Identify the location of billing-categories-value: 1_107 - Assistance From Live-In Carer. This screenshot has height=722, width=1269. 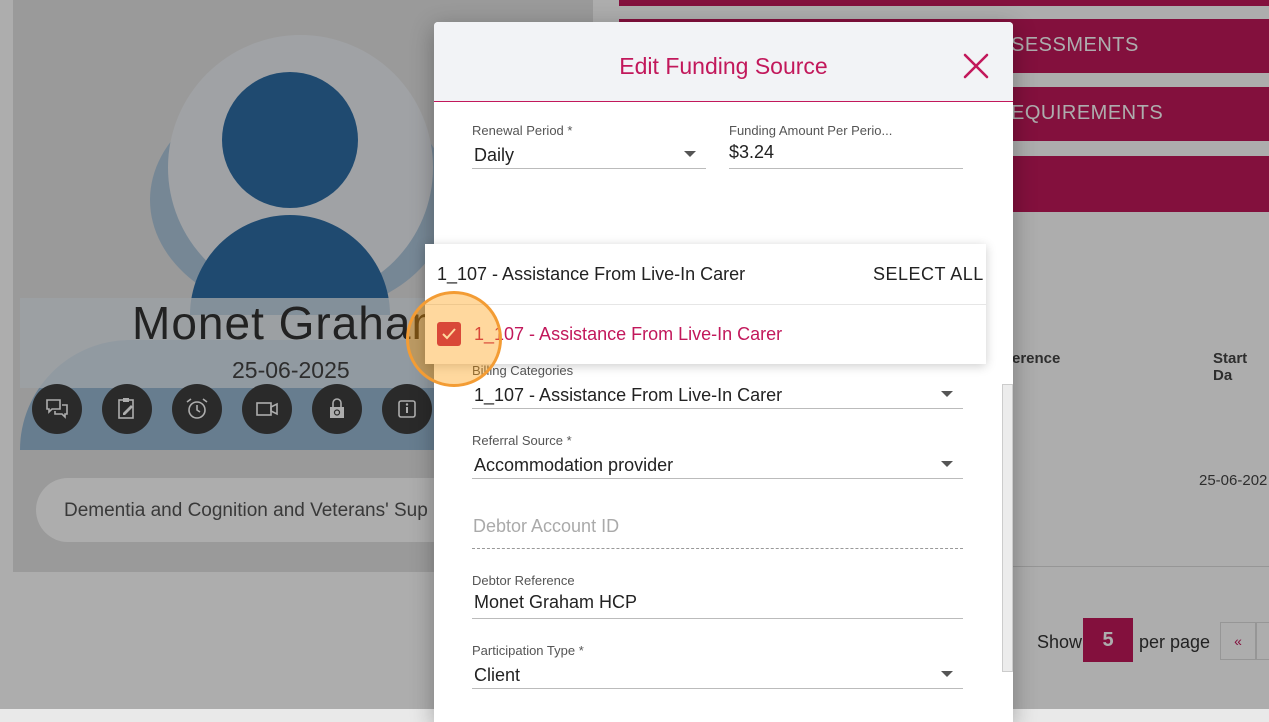
(628, 395).